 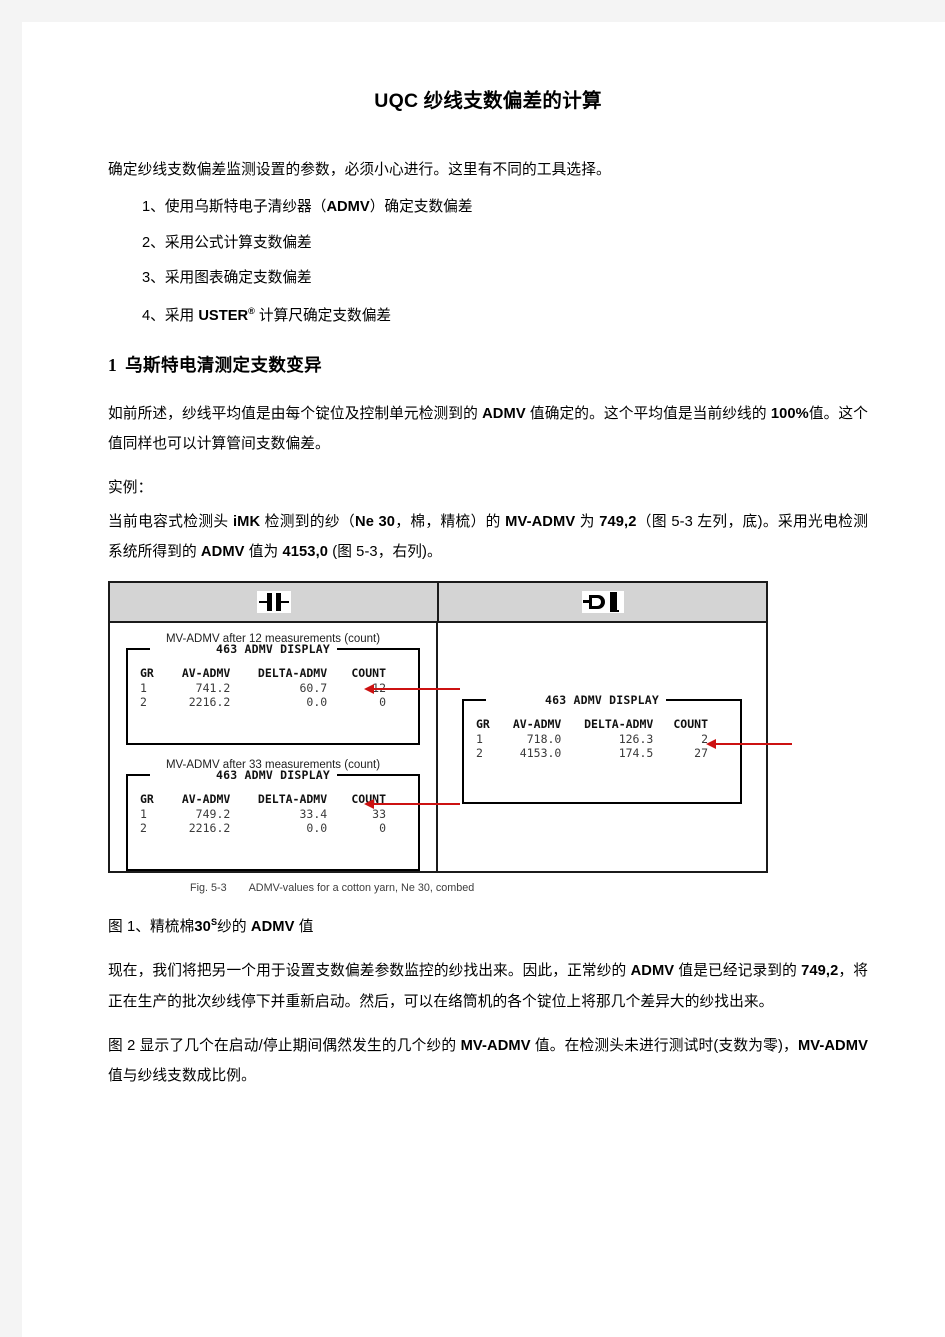 I want to click on para3-b: 值。在检测头未进行测试时(支数为零)，, so click(x=664, y=1045).